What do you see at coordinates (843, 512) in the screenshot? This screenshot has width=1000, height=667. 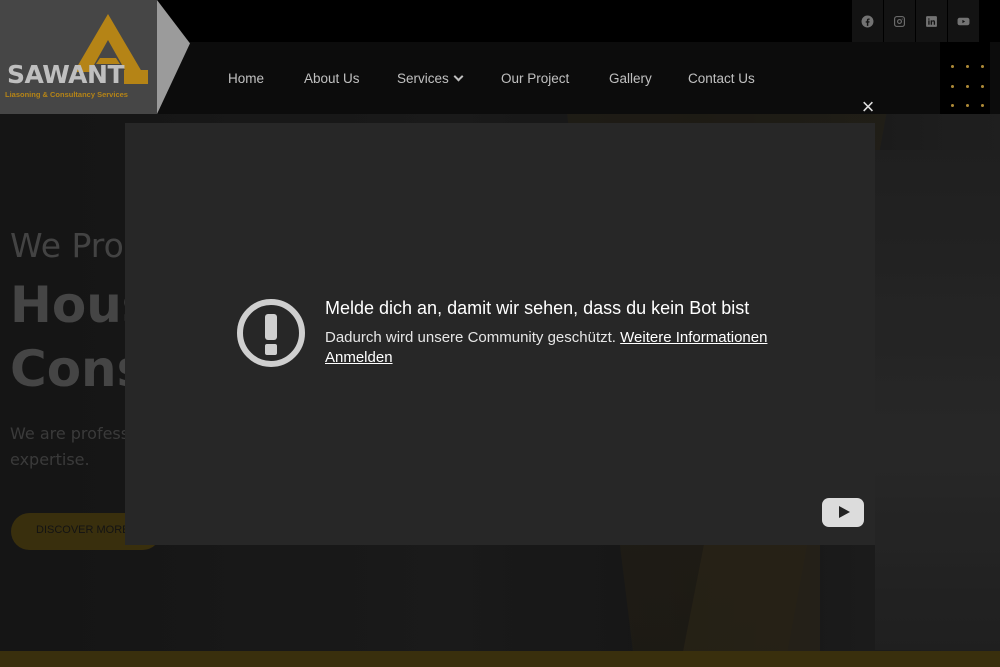 I see `youtube-play-icon` at bounding box center [843, 512].